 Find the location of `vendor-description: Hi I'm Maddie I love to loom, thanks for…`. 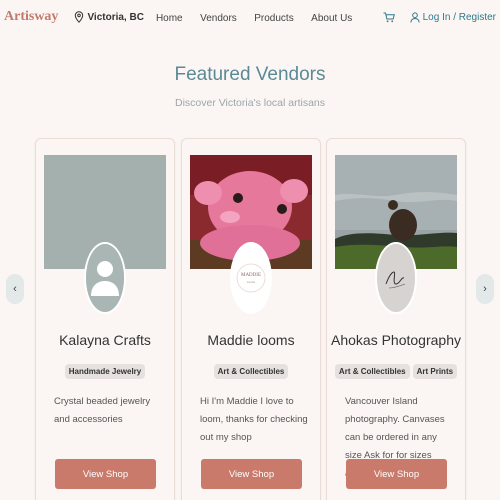

vendor-description: Hi I'm Maddie I love to loom, thanks for… is located at coordinates (254, 419).